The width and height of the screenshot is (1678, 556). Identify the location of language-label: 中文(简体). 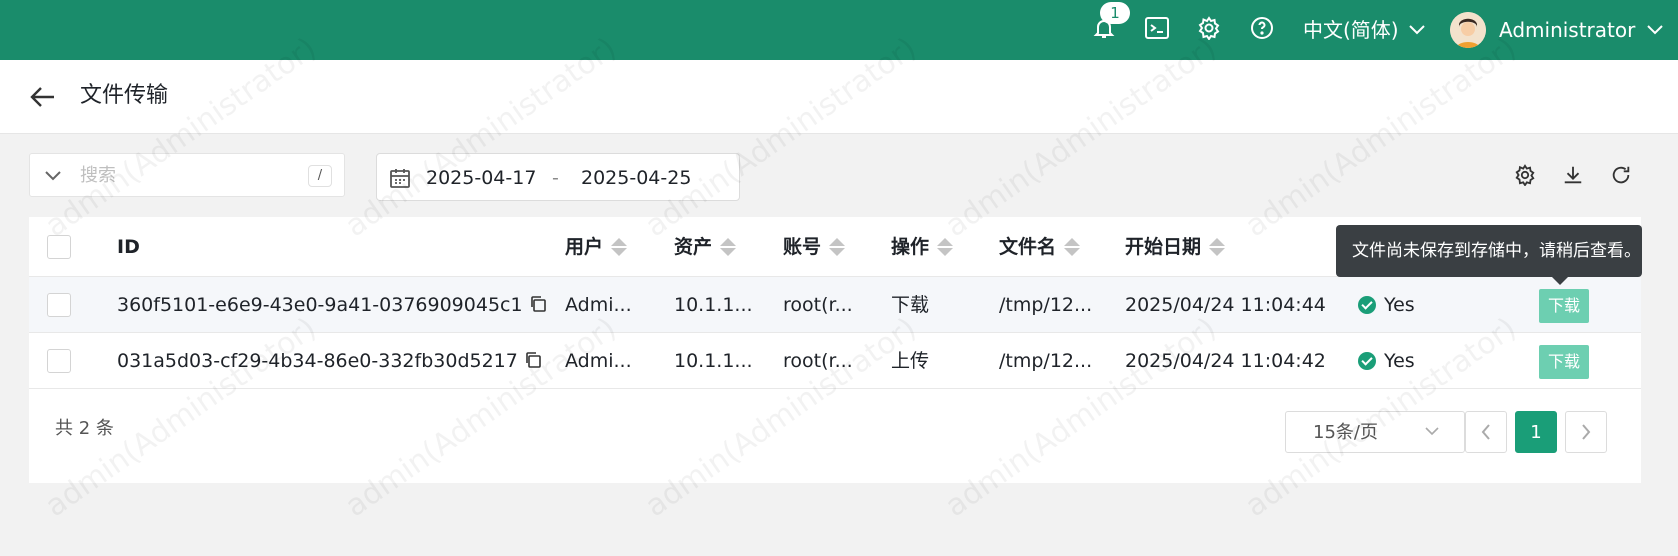
(1351, 30).